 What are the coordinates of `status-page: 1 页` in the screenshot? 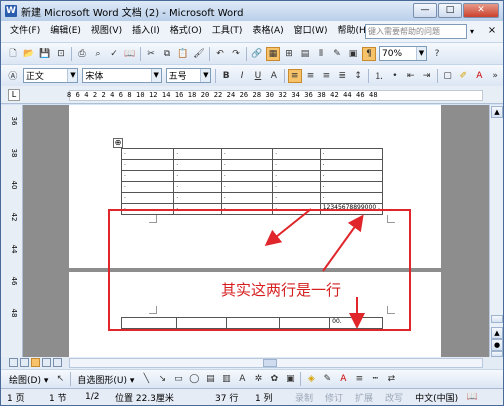 It's located at (16, 398).